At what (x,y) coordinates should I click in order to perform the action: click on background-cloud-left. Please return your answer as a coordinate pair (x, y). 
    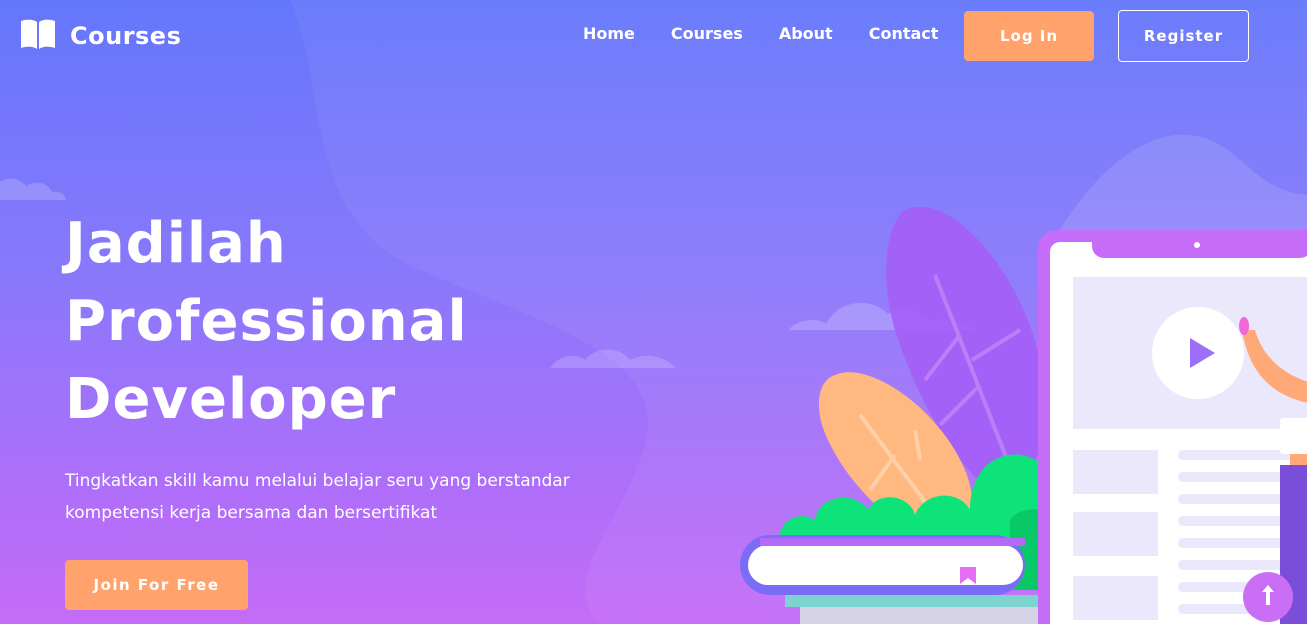
    Looking at the image, I should click on (33, 189).